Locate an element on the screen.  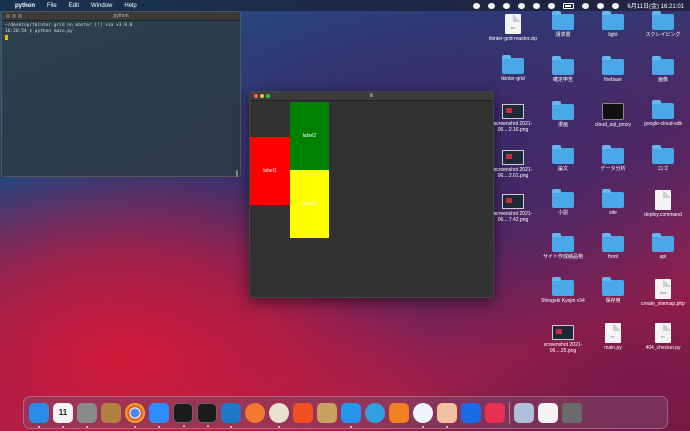
desktop-icon-folder: 保存用 is located at coordinates (613, 290).